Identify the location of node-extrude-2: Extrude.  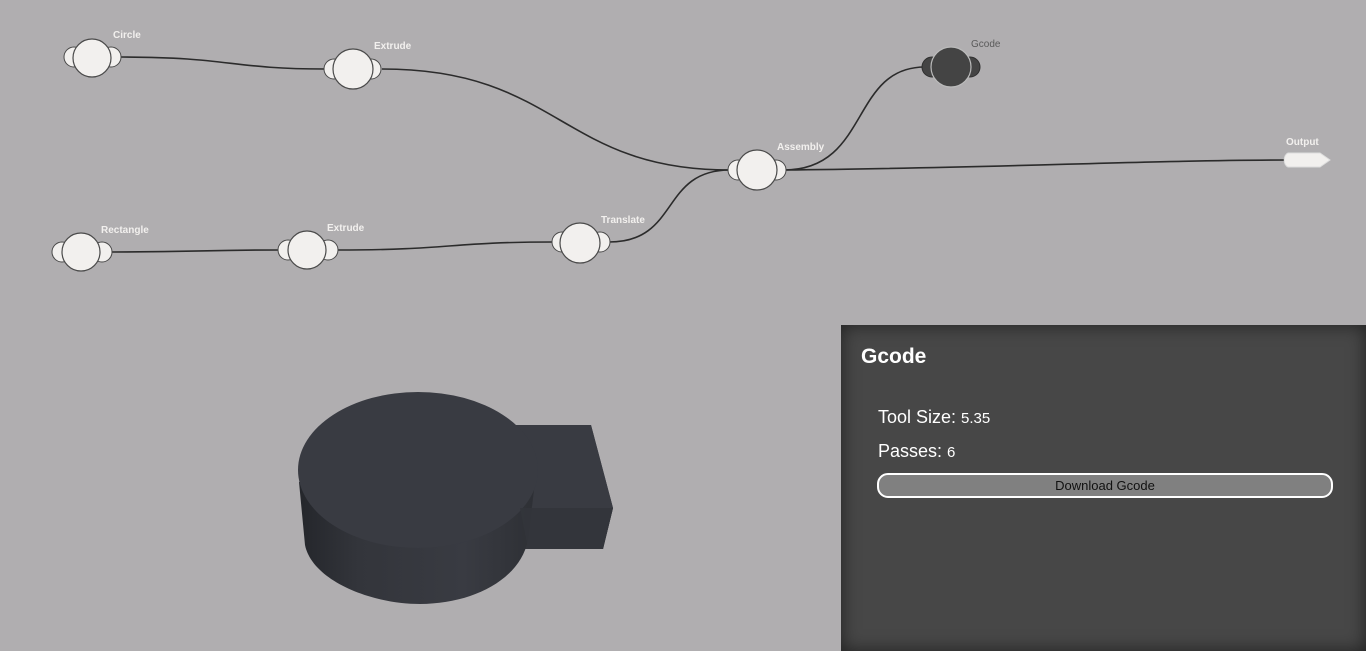
(321, 246).